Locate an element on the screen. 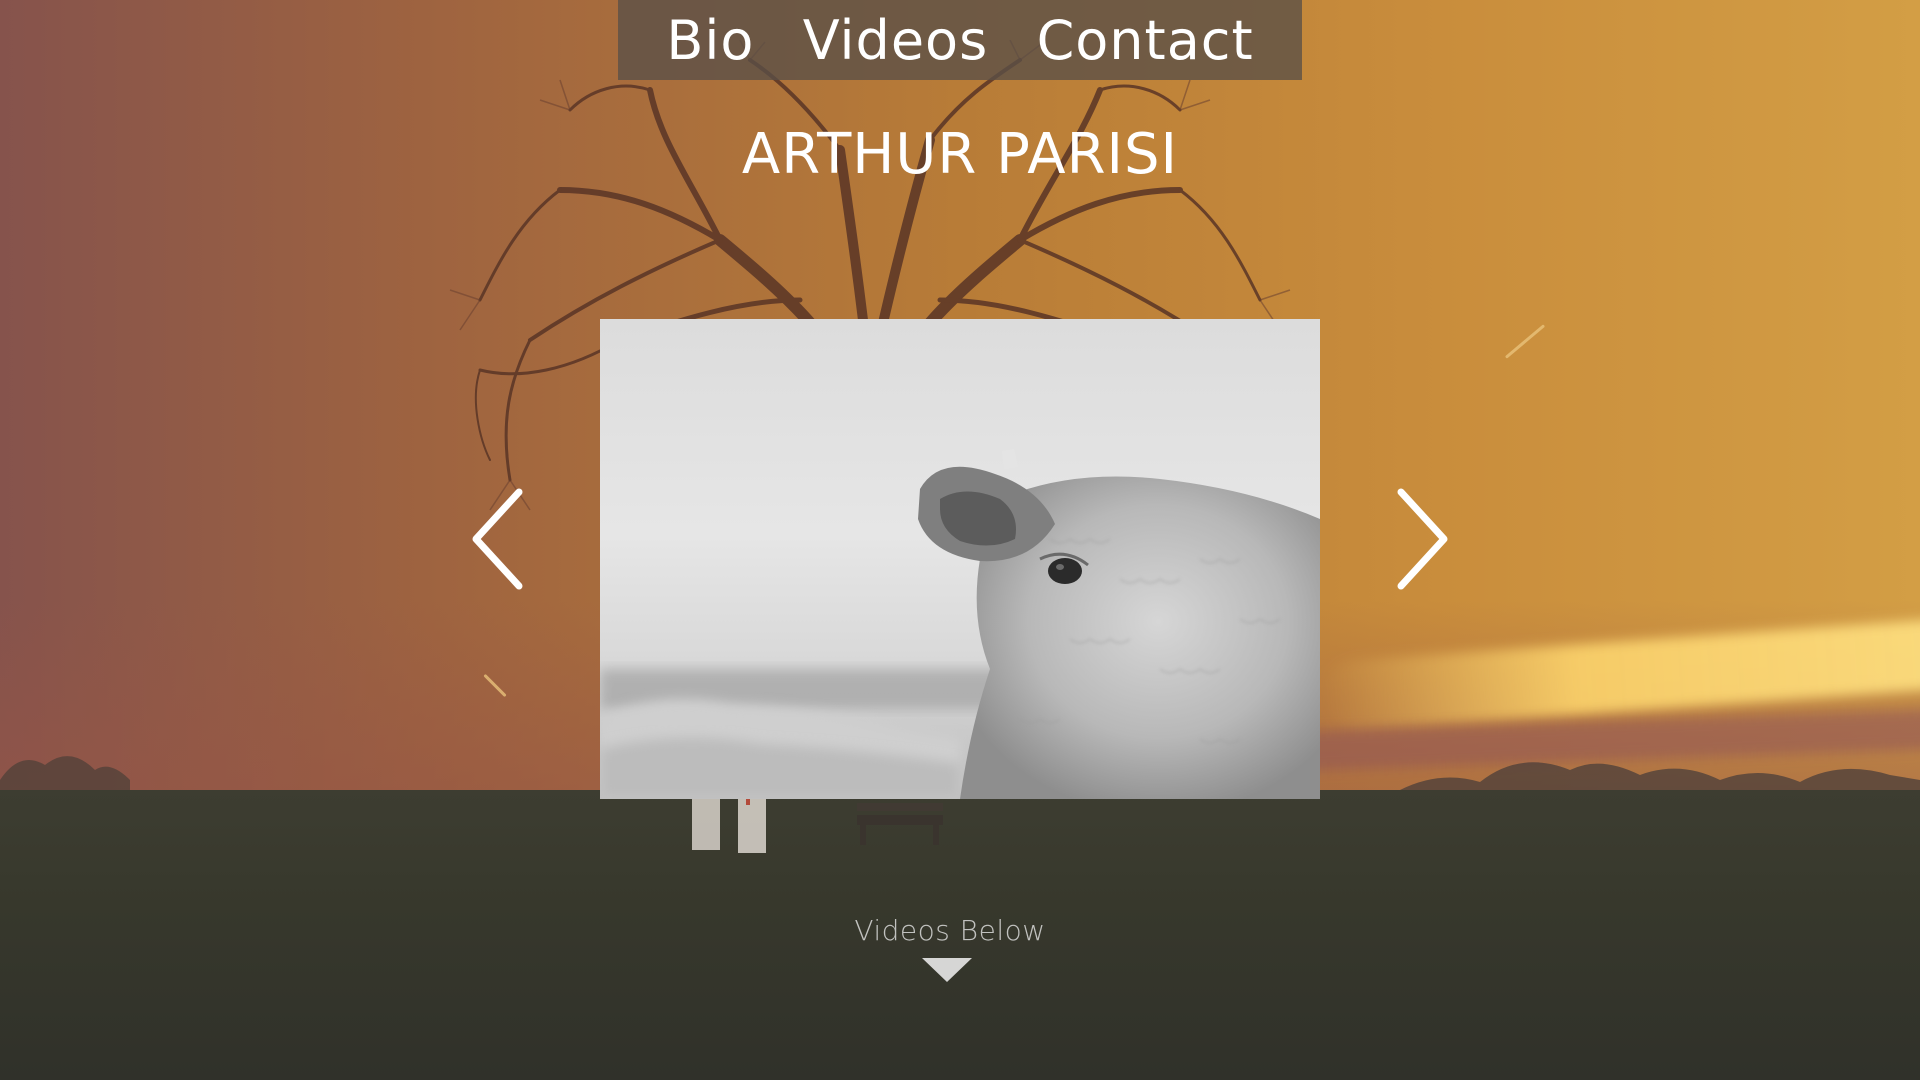 This screenshot has width=1920, height=1080. nav-contact-link: Contact is located at coordinates (1145, 40).